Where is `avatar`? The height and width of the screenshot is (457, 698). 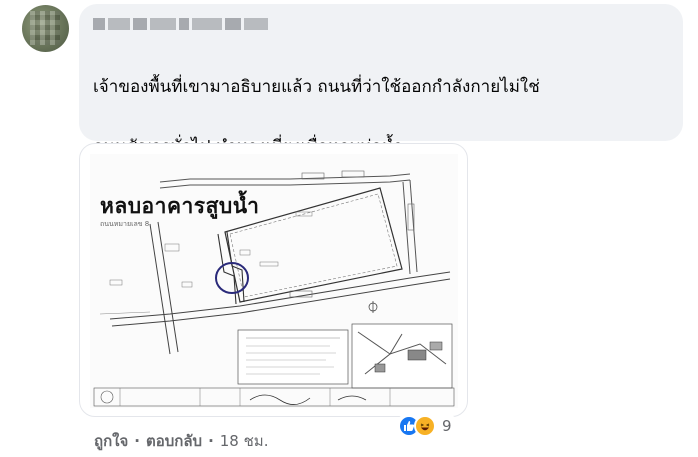 avatar is located at coordinates (45, 28).